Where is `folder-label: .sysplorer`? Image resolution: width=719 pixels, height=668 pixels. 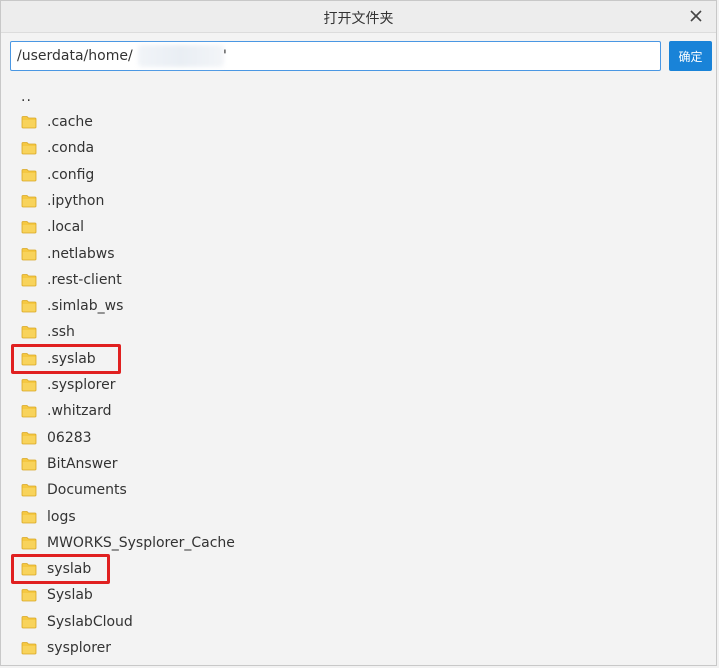
folder-label: .sysplorer is located at coordinates (81, 385).